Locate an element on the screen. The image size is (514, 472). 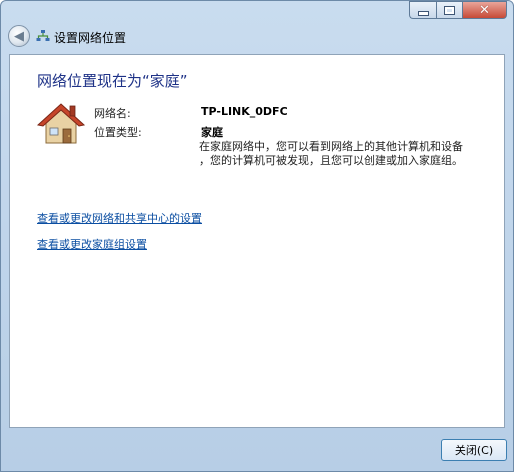
maximize-icon is located at coordinates (449, 10).